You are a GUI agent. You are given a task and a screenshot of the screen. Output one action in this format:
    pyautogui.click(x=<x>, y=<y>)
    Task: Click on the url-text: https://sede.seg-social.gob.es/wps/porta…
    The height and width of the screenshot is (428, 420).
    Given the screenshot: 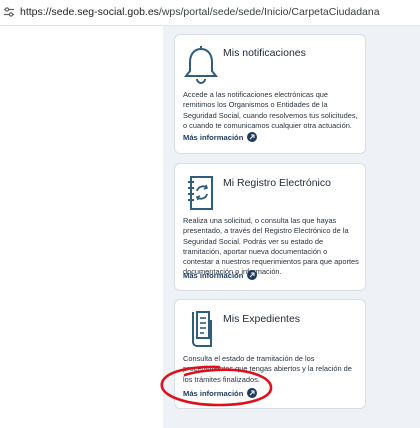 What is the action you would take?
    pyautogui.click(x=200, y=12)
    